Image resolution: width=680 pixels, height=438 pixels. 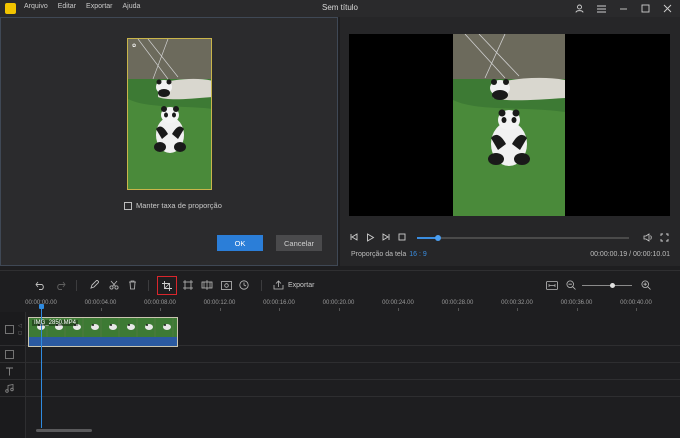 What do you see at coordinates (64, 430) in the screenshot?
I see `timeline-scrollbar` at bounding box center [64, 430].